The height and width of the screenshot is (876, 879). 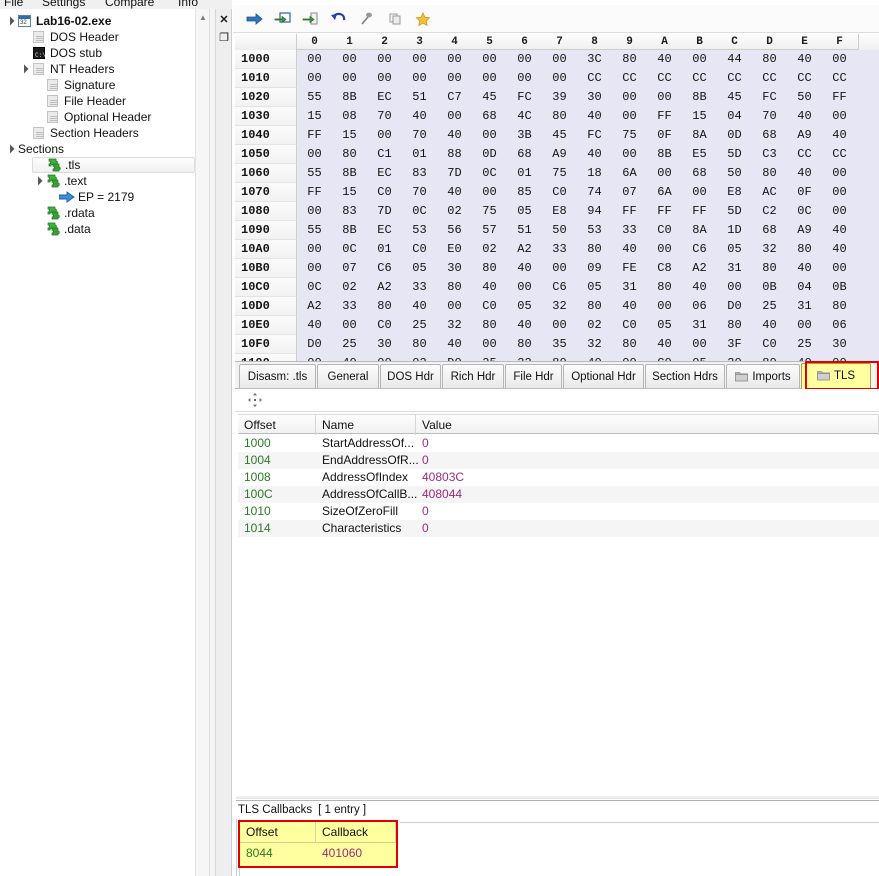 I want to click on hex-byte: 68, so click(x=769, y=230).